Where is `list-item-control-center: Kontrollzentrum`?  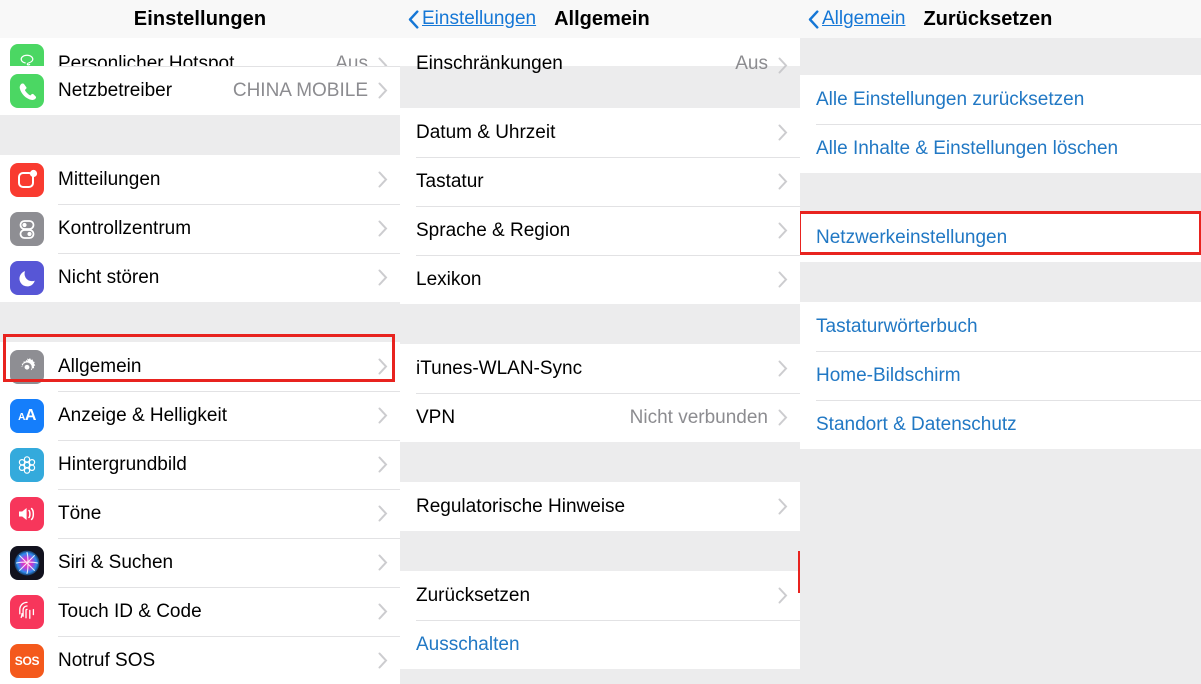 list-item-control-center: Kontrollzentrum is located at coordinates (200, 228).